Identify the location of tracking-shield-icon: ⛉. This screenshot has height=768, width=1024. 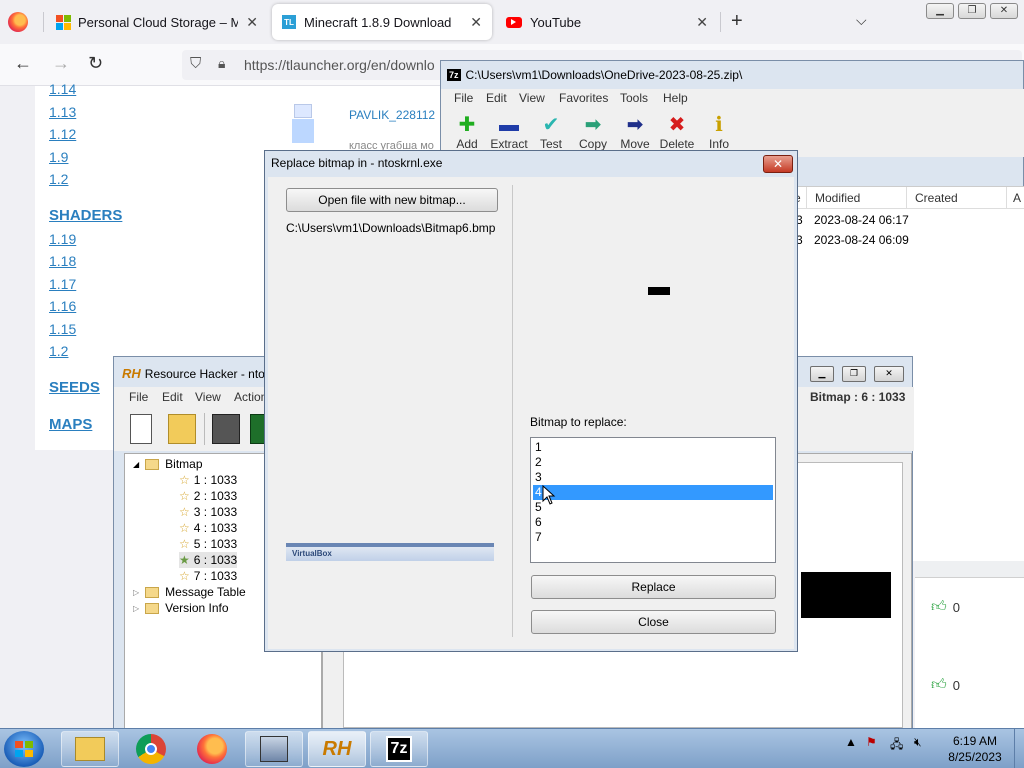
(195, 63).